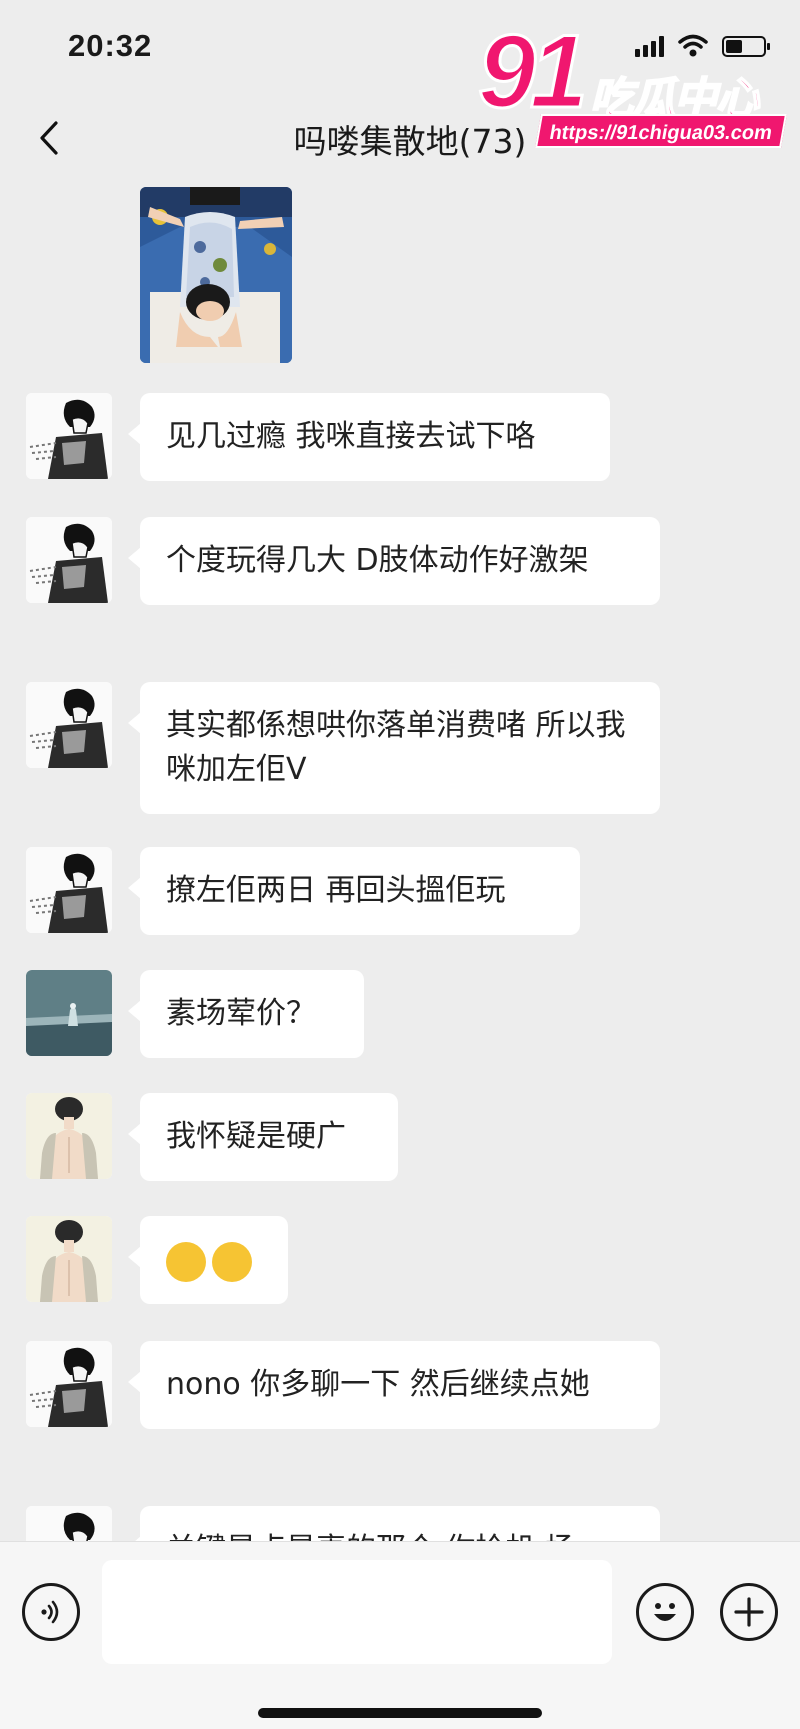  Describe the element at coordinates (51, 1612) in the screenshot. I see `voice-wave-icon` at that location.